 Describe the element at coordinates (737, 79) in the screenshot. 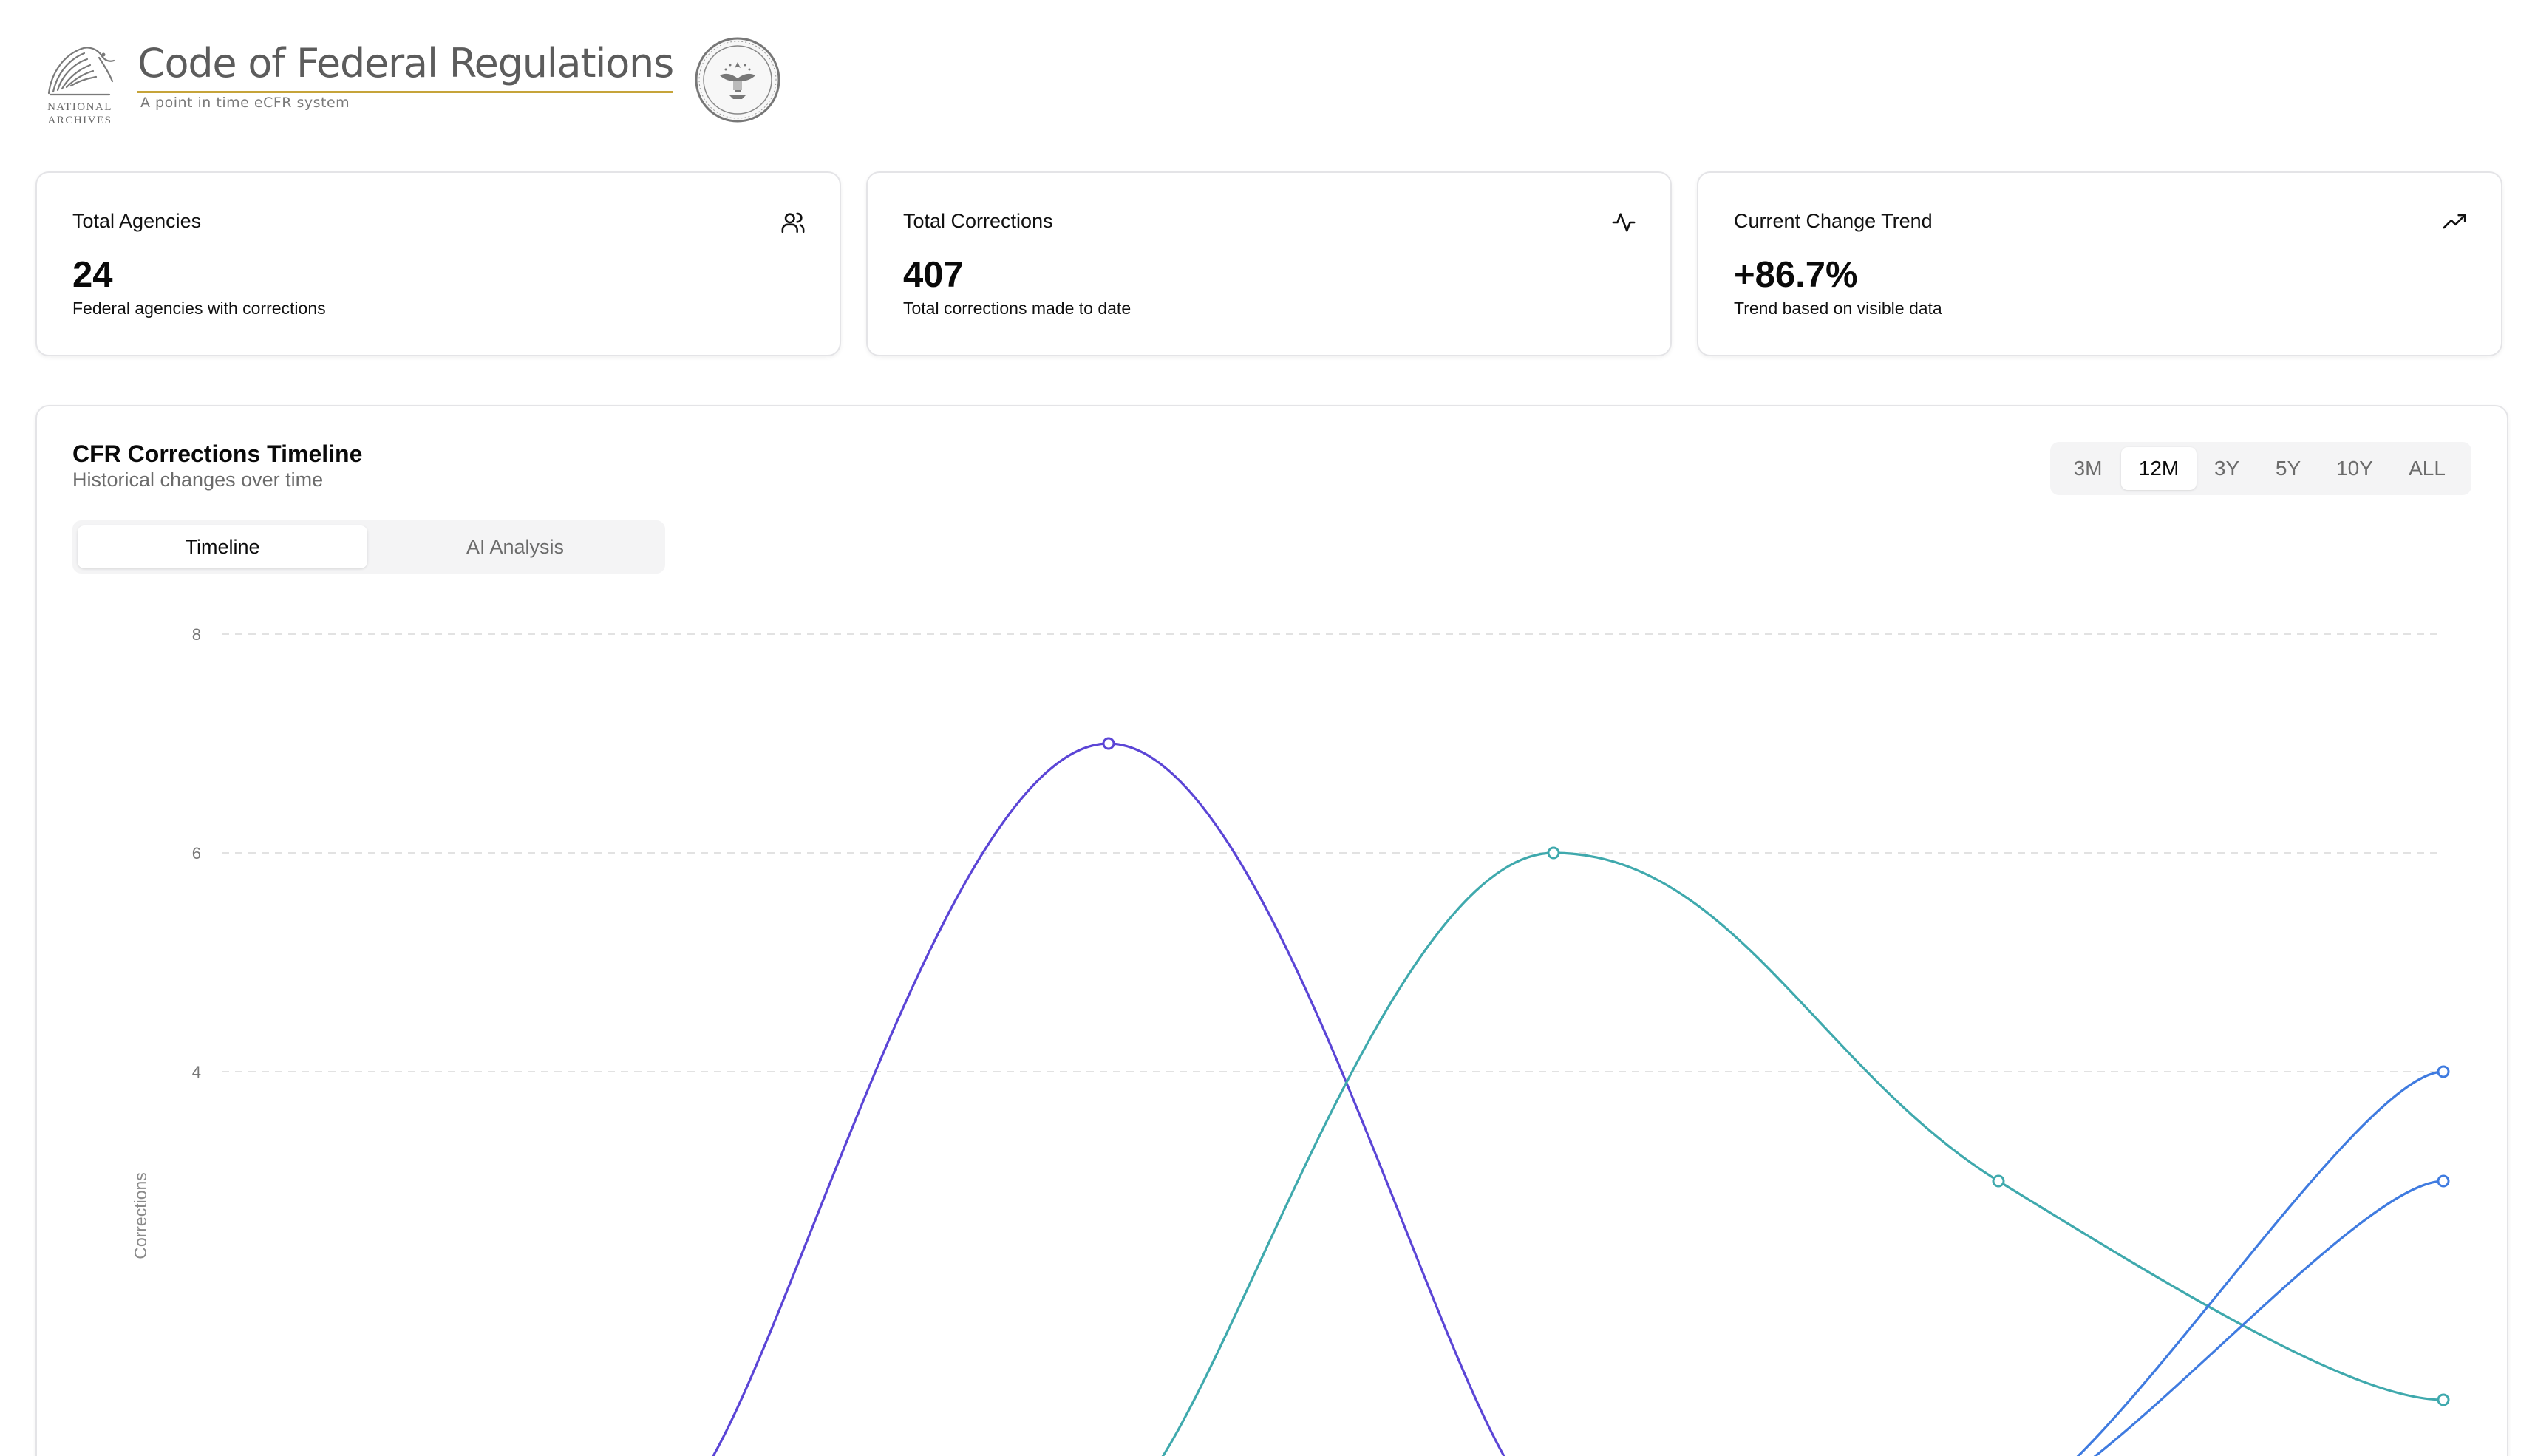

I see `archives-seal-icon` at that location.